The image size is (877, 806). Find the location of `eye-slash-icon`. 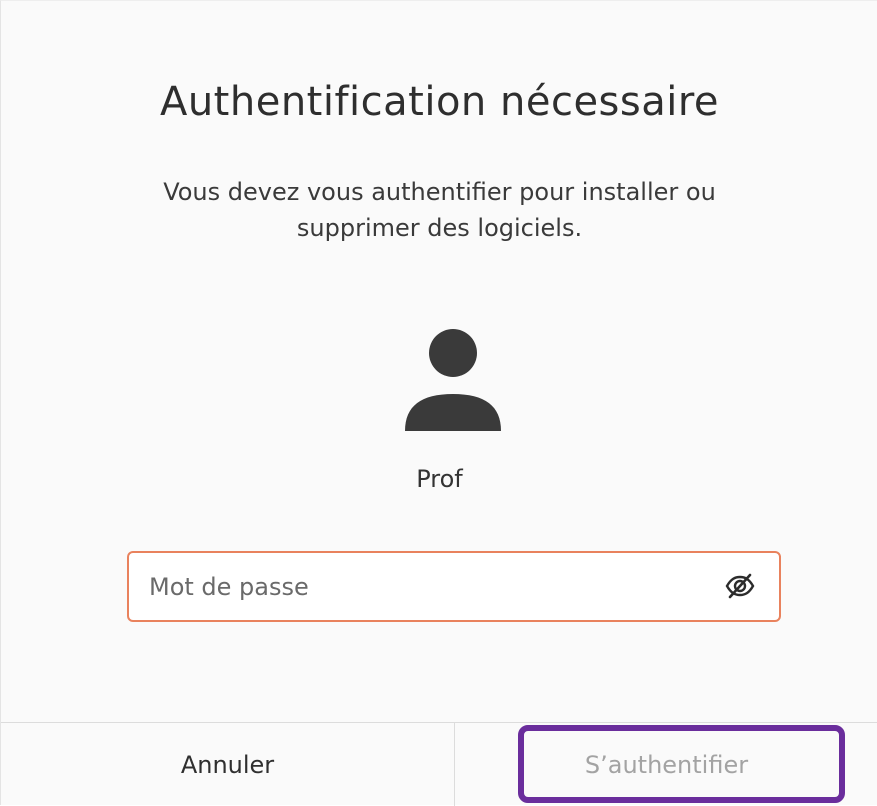

eye-slash-icon is located at coordinates (740, 588).